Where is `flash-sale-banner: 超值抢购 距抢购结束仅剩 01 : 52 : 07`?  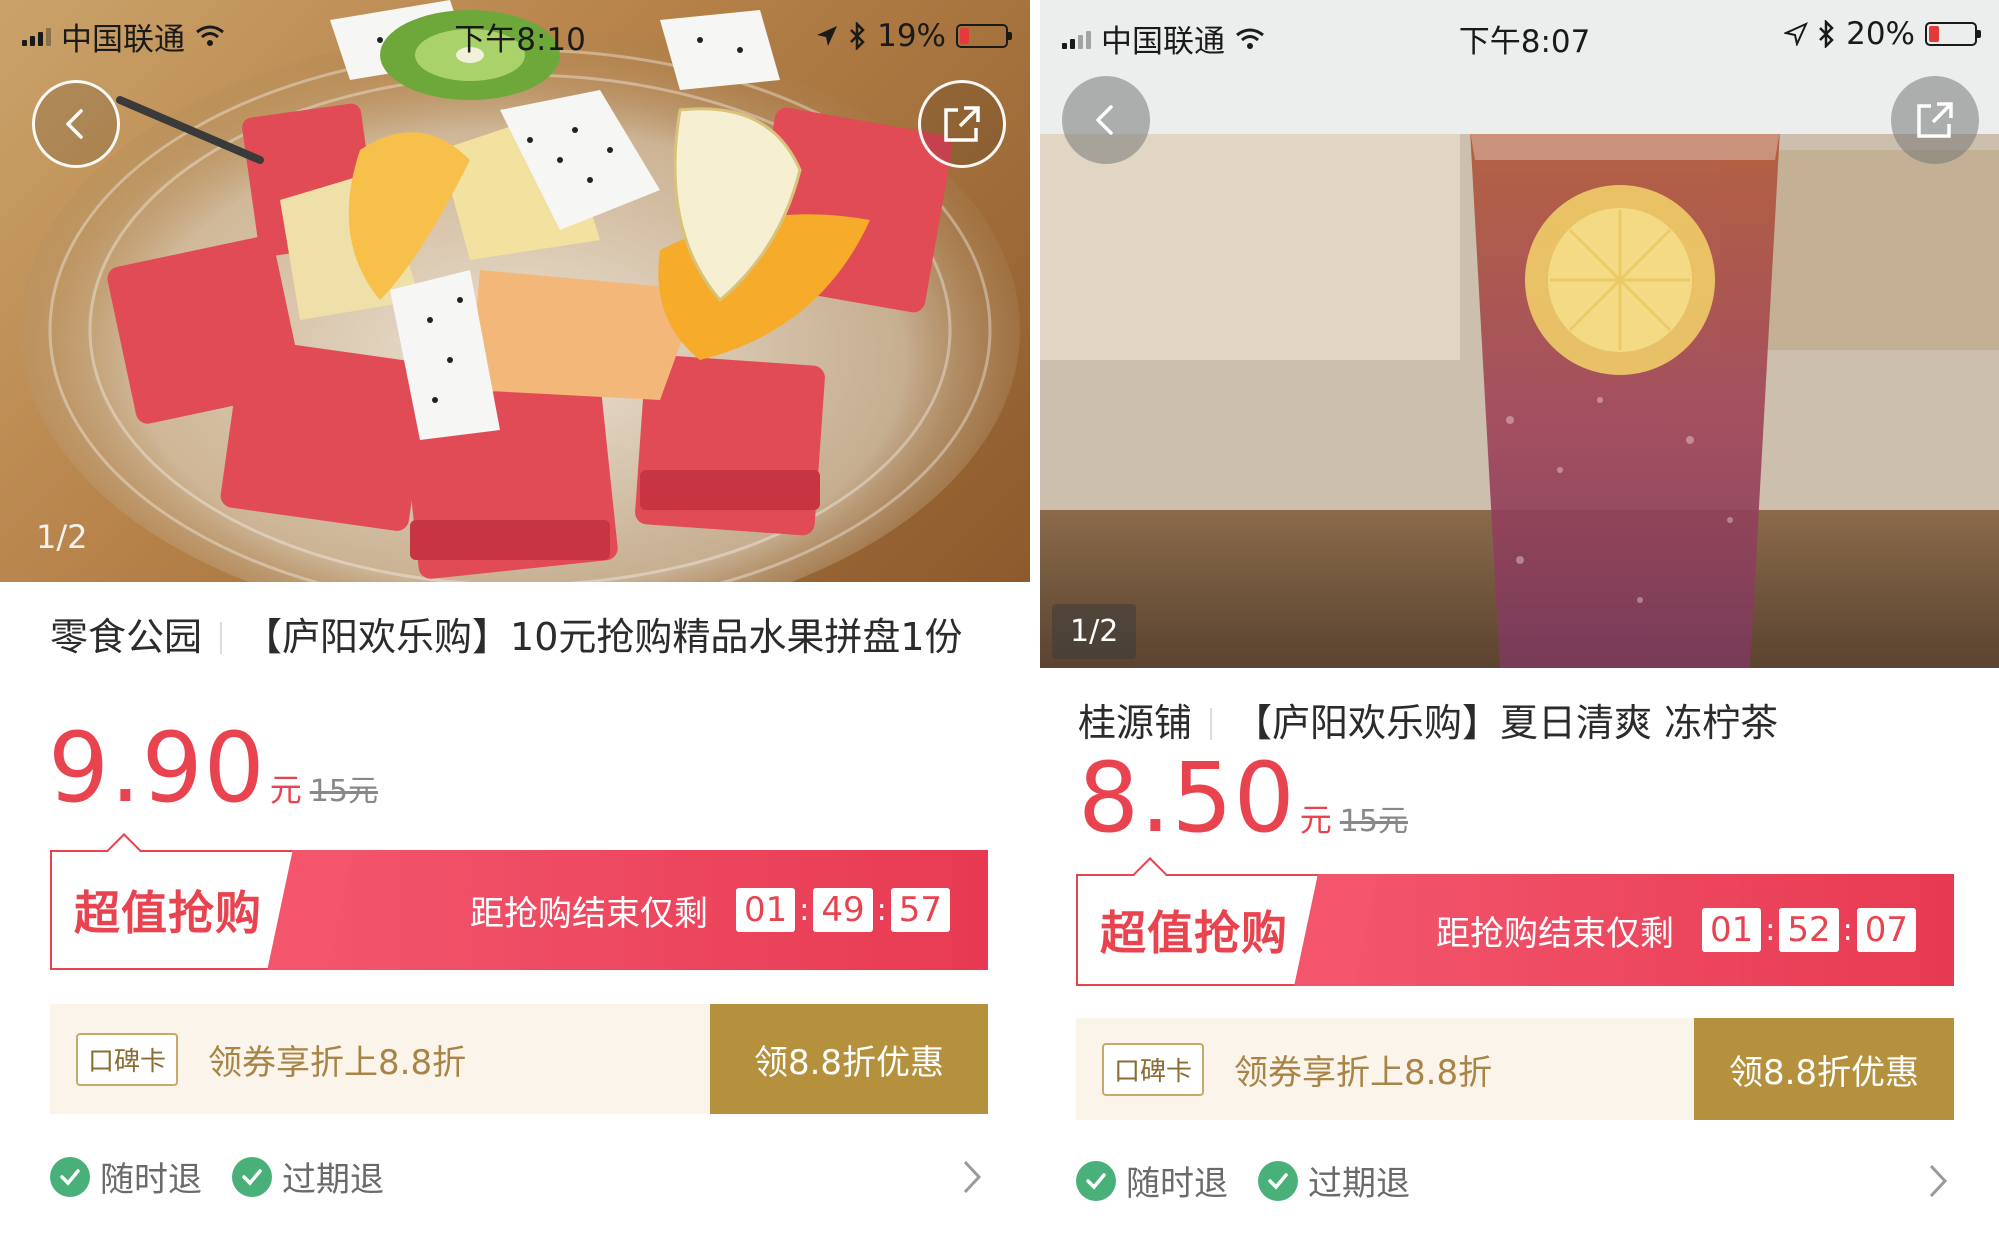
flash-sale-banner: 超值抢购 距抢购结束仅剩 01 : 52 : 07 is located at coordinates (1515, 930).